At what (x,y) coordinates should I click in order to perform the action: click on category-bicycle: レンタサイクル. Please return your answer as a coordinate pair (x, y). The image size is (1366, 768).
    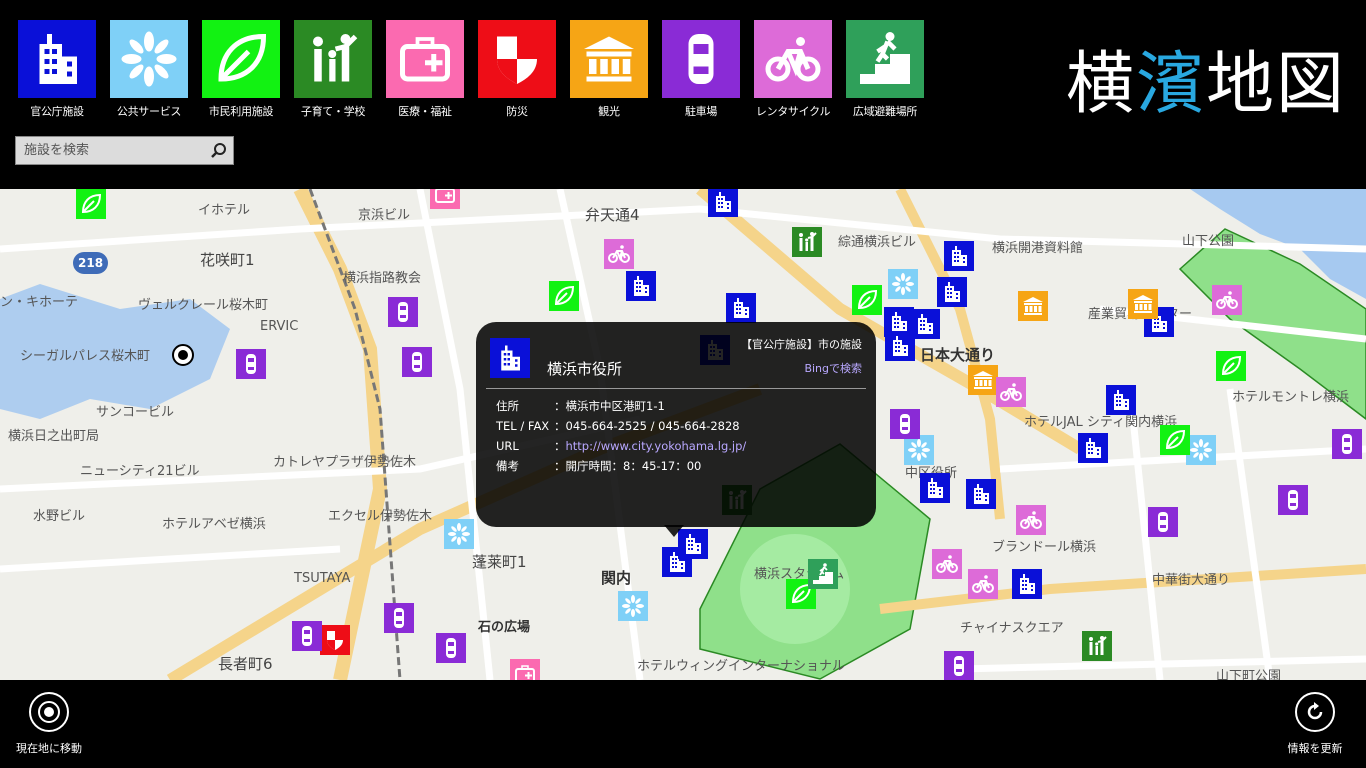
    Looking at the image, I should click on (793, 69).